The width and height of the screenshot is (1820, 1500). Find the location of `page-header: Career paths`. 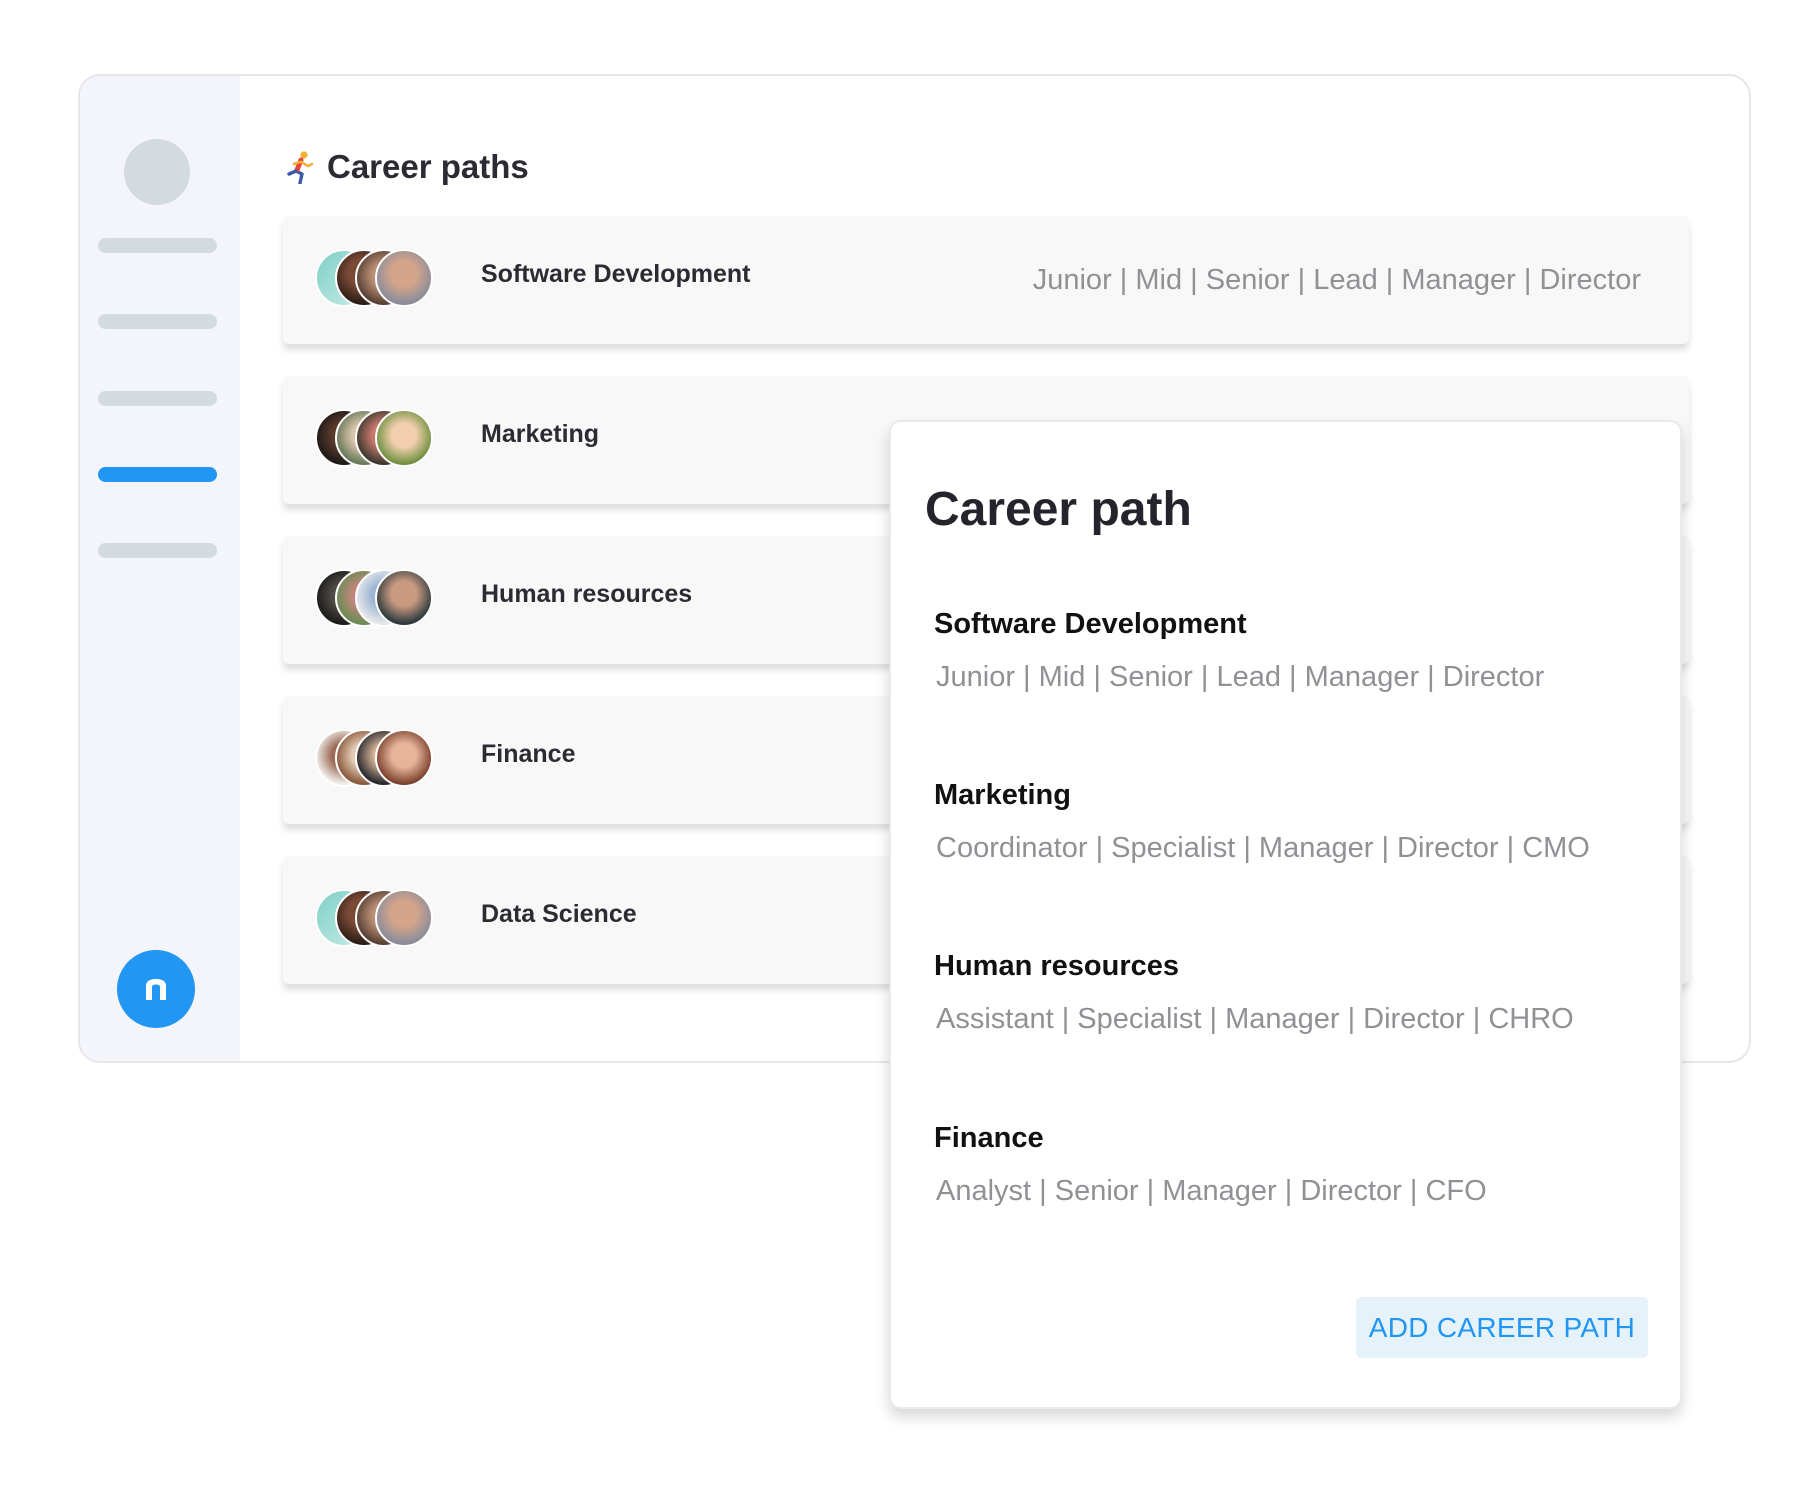

page-header: Career paths is located at coordinates (407, 167).